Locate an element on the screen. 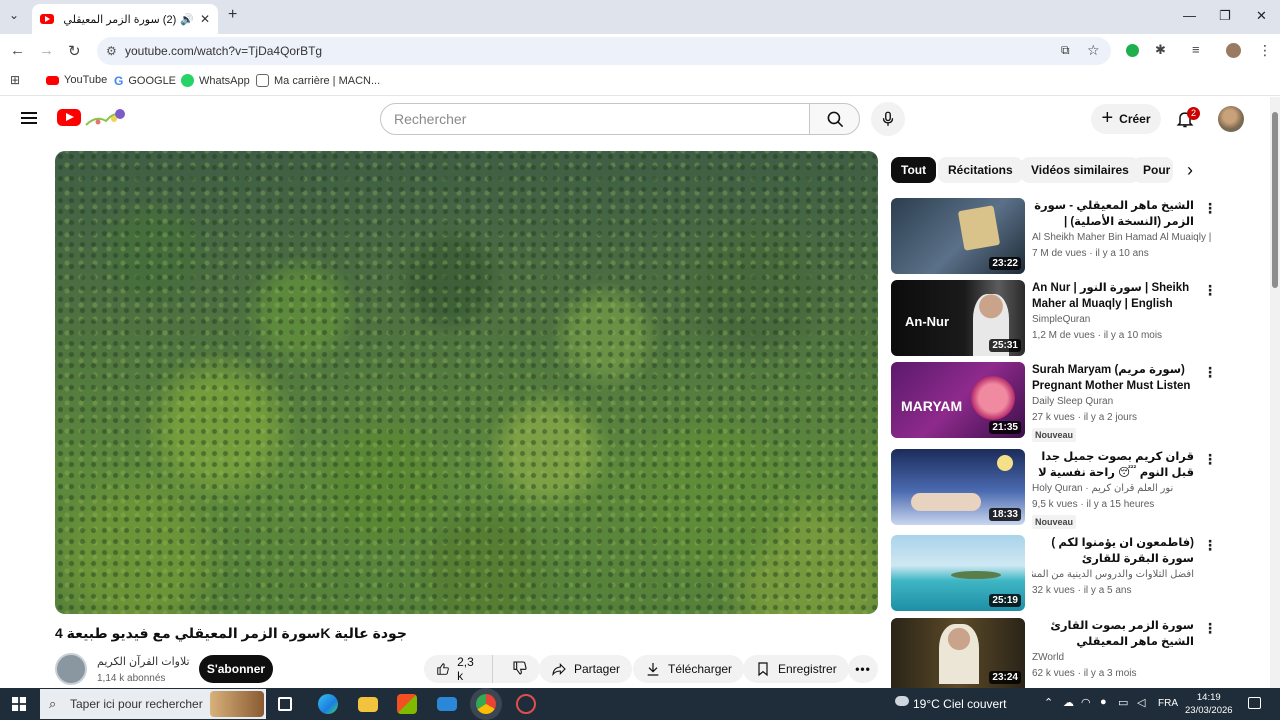 The height and width of the screenshot is (720, 1280). file-explorer-icon is located at coordinates (368, 704).